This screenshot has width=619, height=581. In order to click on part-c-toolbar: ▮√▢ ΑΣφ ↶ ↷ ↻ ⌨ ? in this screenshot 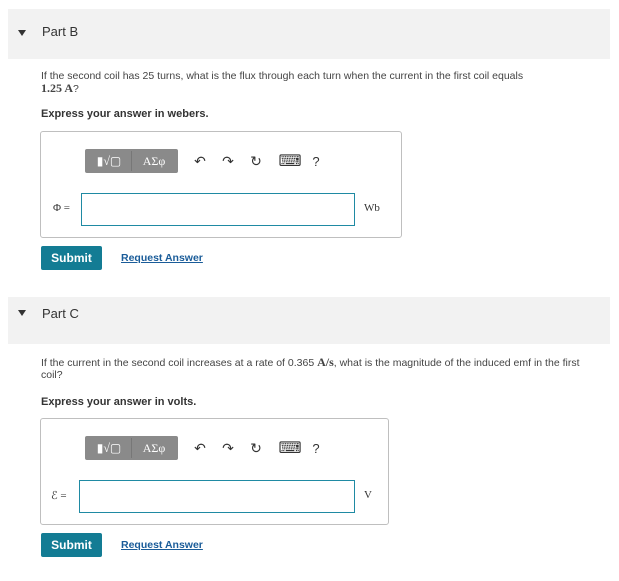, I will do `click(205, 448)`.